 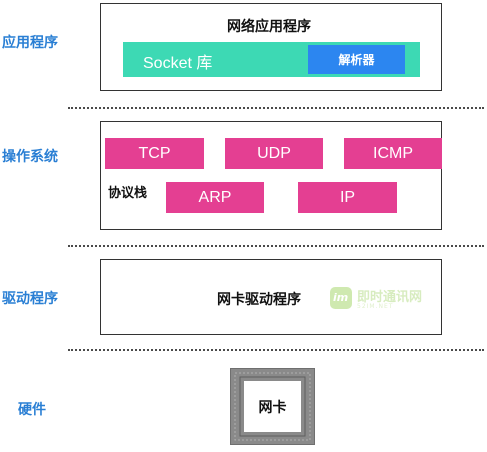 What do you see at coordinates (178, 63) in the screenshot?
I see `socket-library-label: Socket 库` at bounding box center [178, 63].